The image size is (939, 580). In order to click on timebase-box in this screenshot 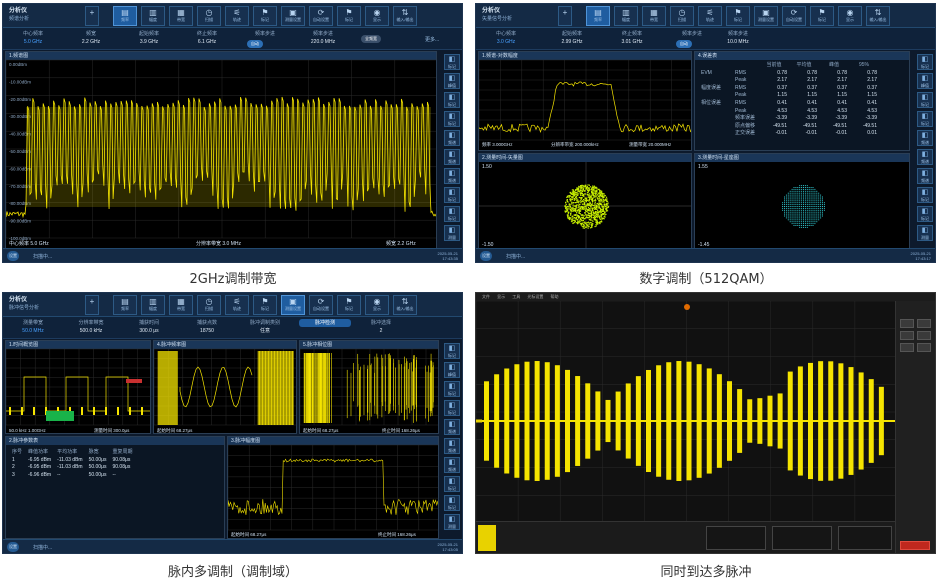, I will do `click(736, 538)`.